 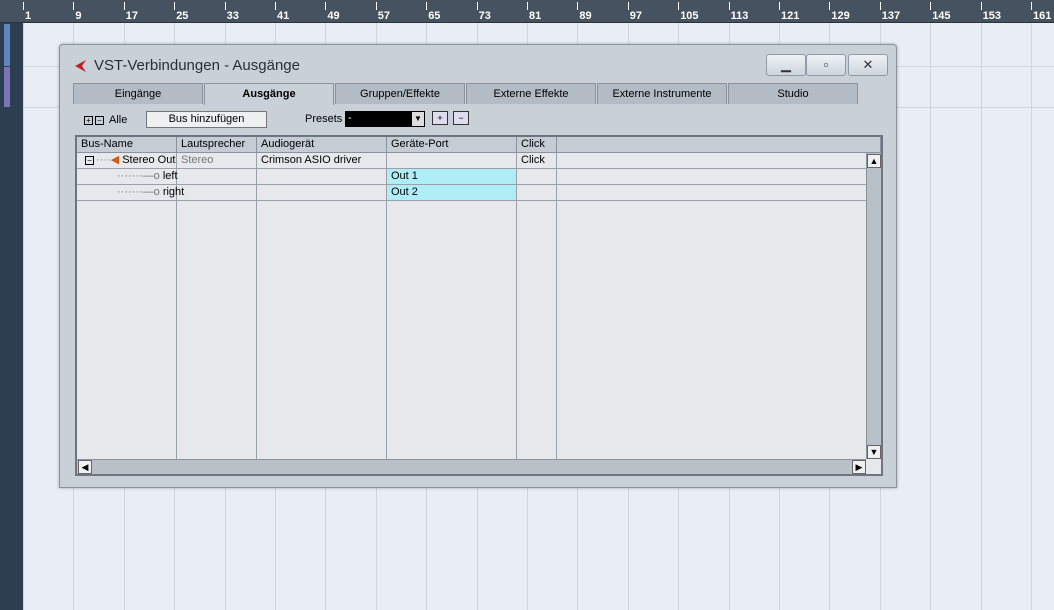 I want to click on table-row: ·······—o right Out 2, so click(x=471, y=193).